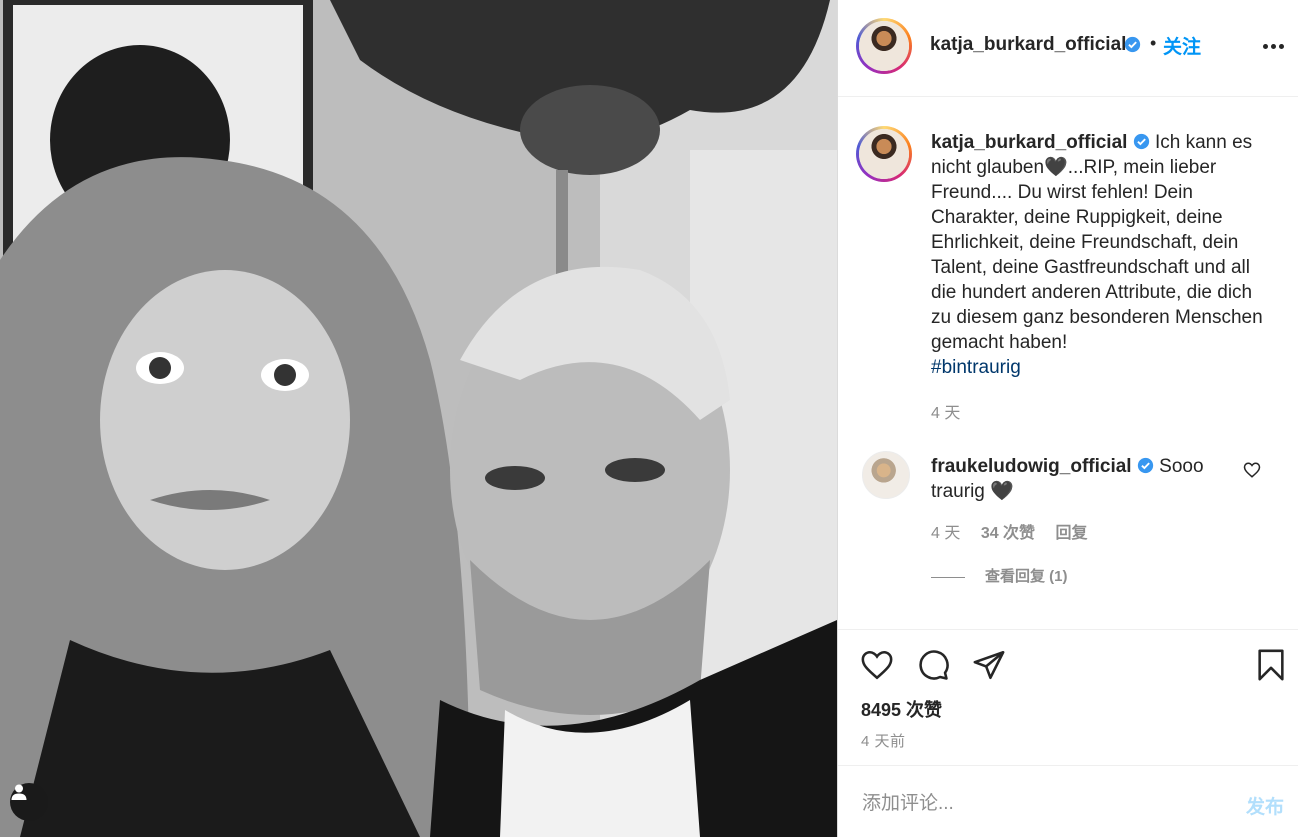 The height and width of the screenshot is (838, 1298). Describe the element at coordinates (29, 802) in the screenshot. I see `tagged-user-button` at that location.